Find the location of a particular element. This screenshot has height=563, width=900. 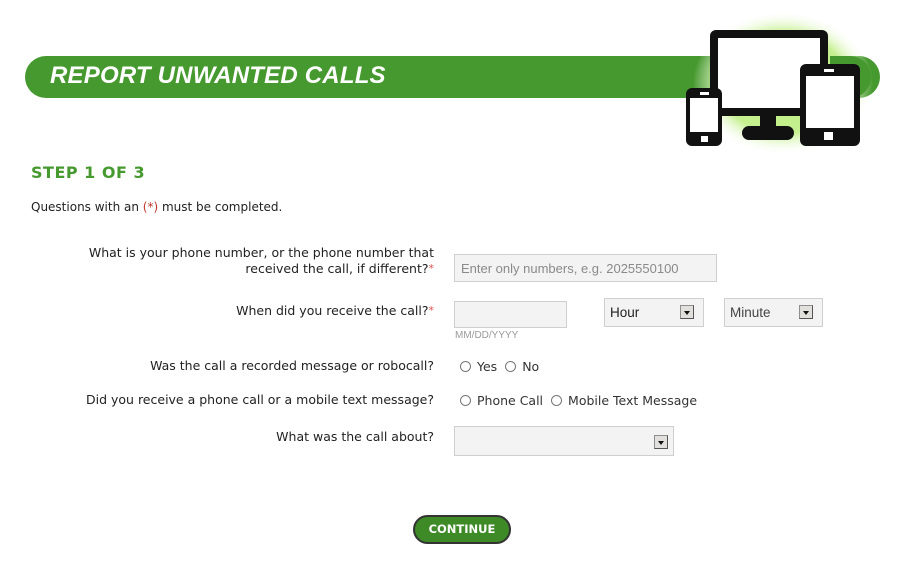

robocall-option-no: No is located at coordinates (522, 366).